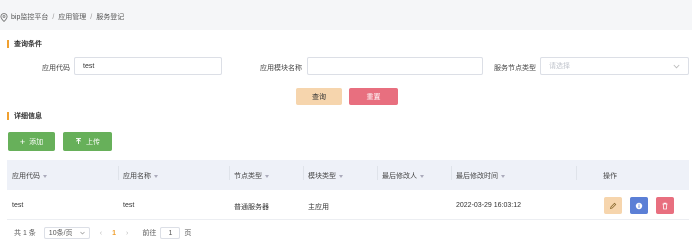 This screenshot has height=252, width=692. Describe the element at coordinates (319, 96) in the screenshot. I see `query-button: 查询` at that location.